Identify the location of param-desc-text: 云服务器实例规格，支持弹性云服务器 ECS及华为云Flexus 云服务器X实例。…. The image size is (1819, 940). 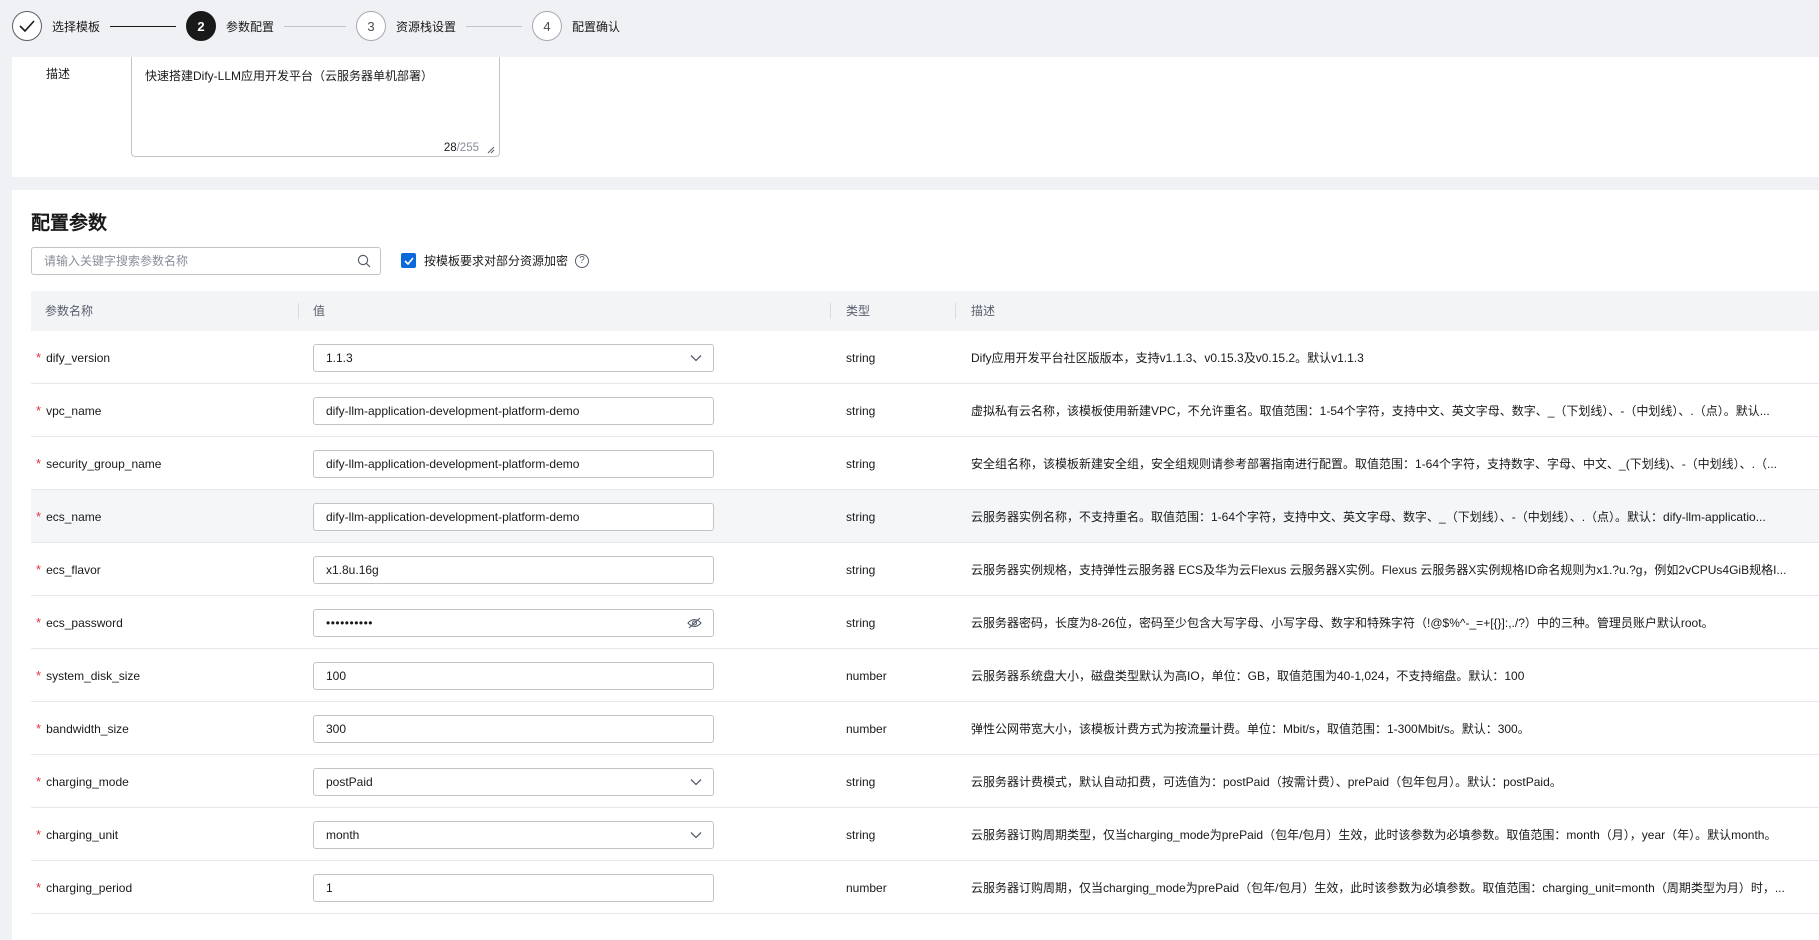
(1379, 570).